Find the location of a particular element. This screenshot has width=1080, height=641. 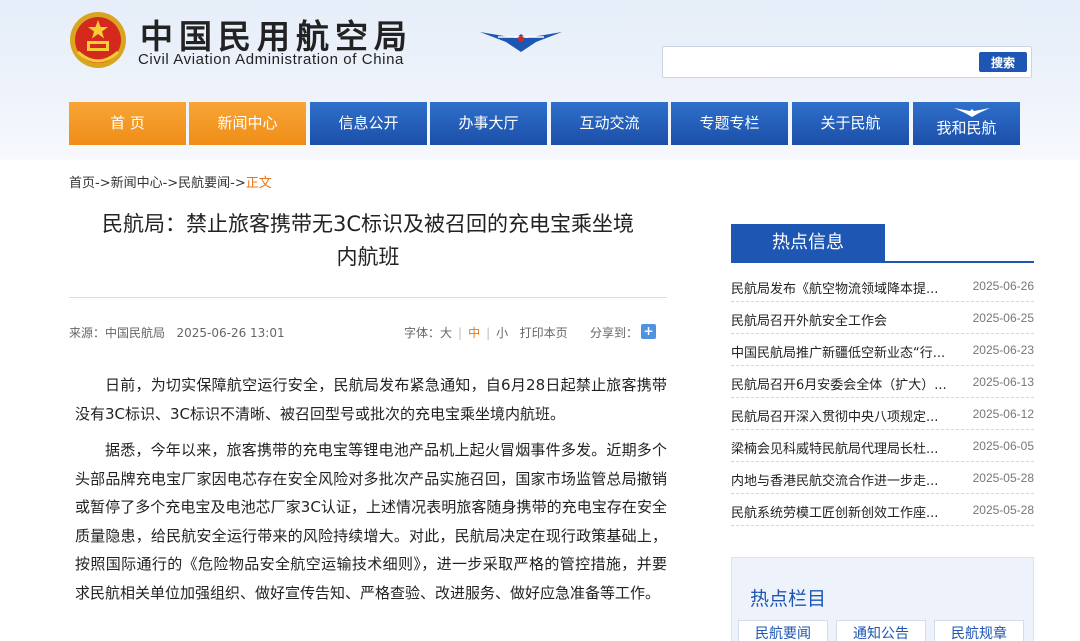

nav-item-home: 首 页 is located at coordinates (127, 123).